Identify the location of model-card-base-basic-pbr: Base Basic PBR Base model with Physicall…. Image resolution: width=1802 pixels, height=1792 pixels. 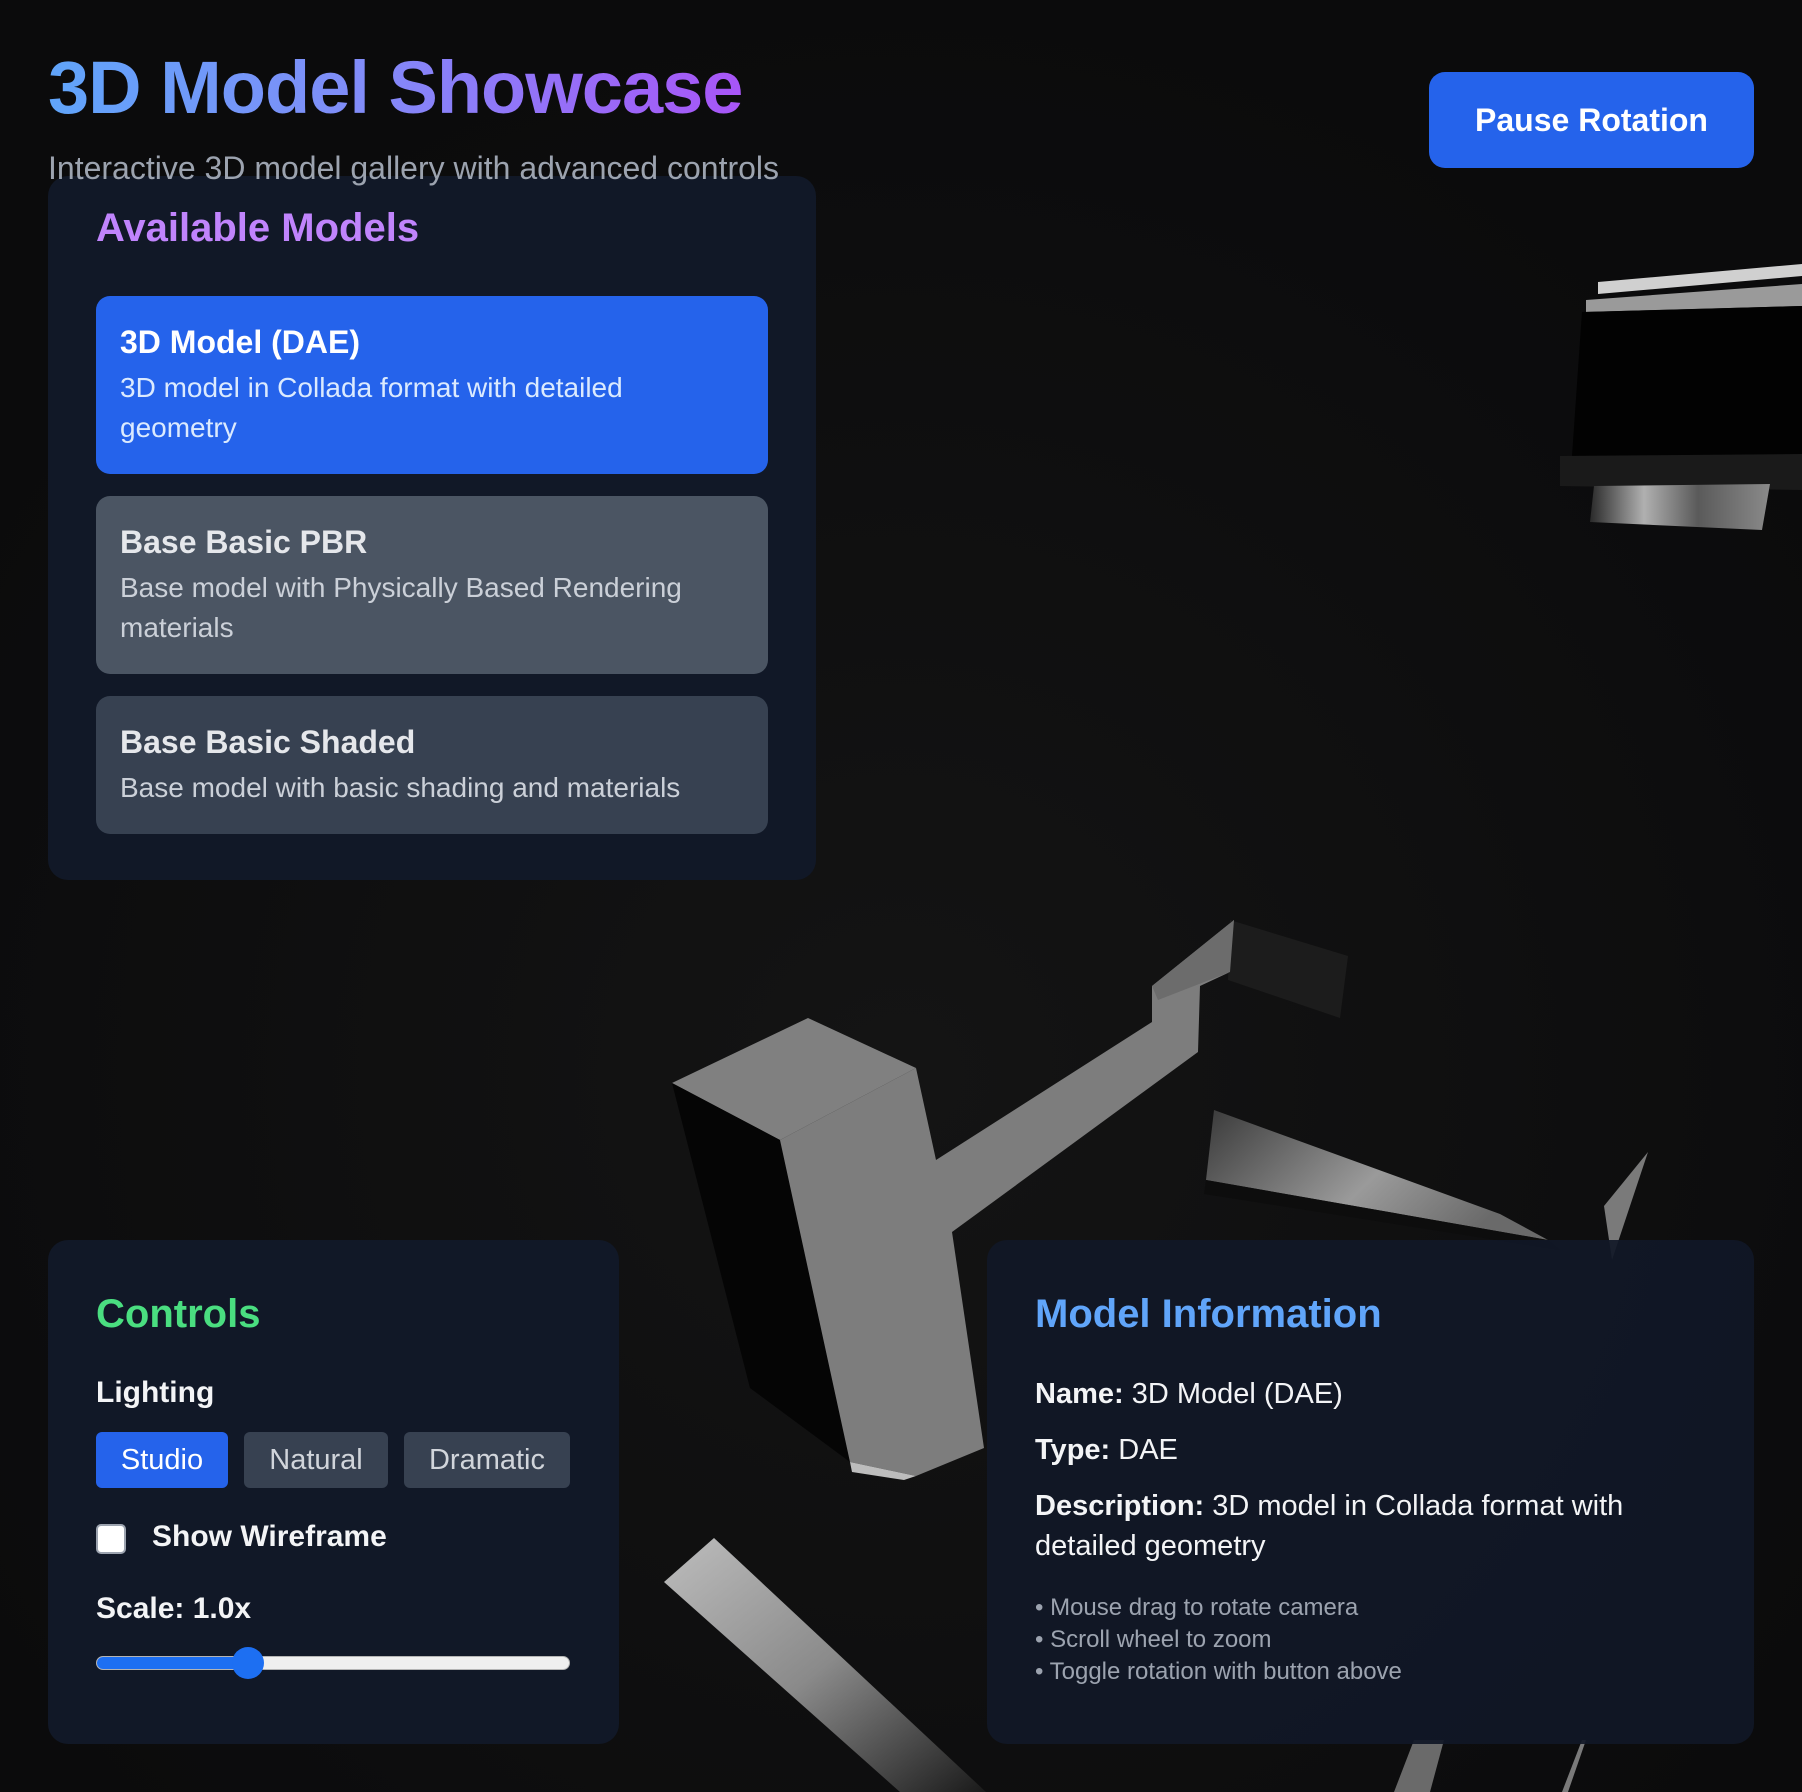
(432, 585).